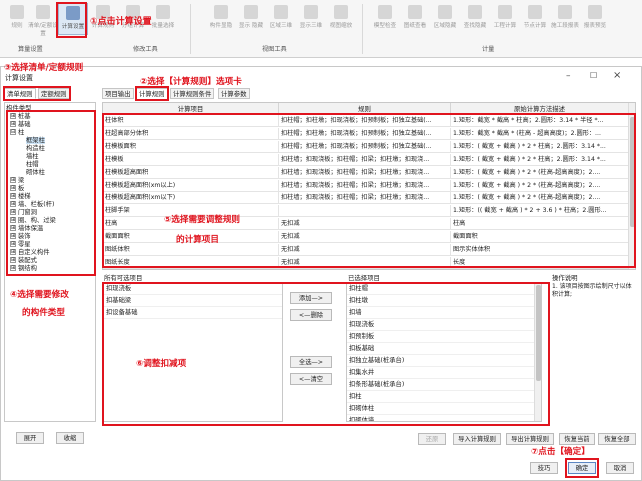 This screenshot has height=481, width=642. What do you see at coordinates (27, 268) in the screenshot?
I see `tree-item-label: 钢结构` at bounding box center [27, 268].